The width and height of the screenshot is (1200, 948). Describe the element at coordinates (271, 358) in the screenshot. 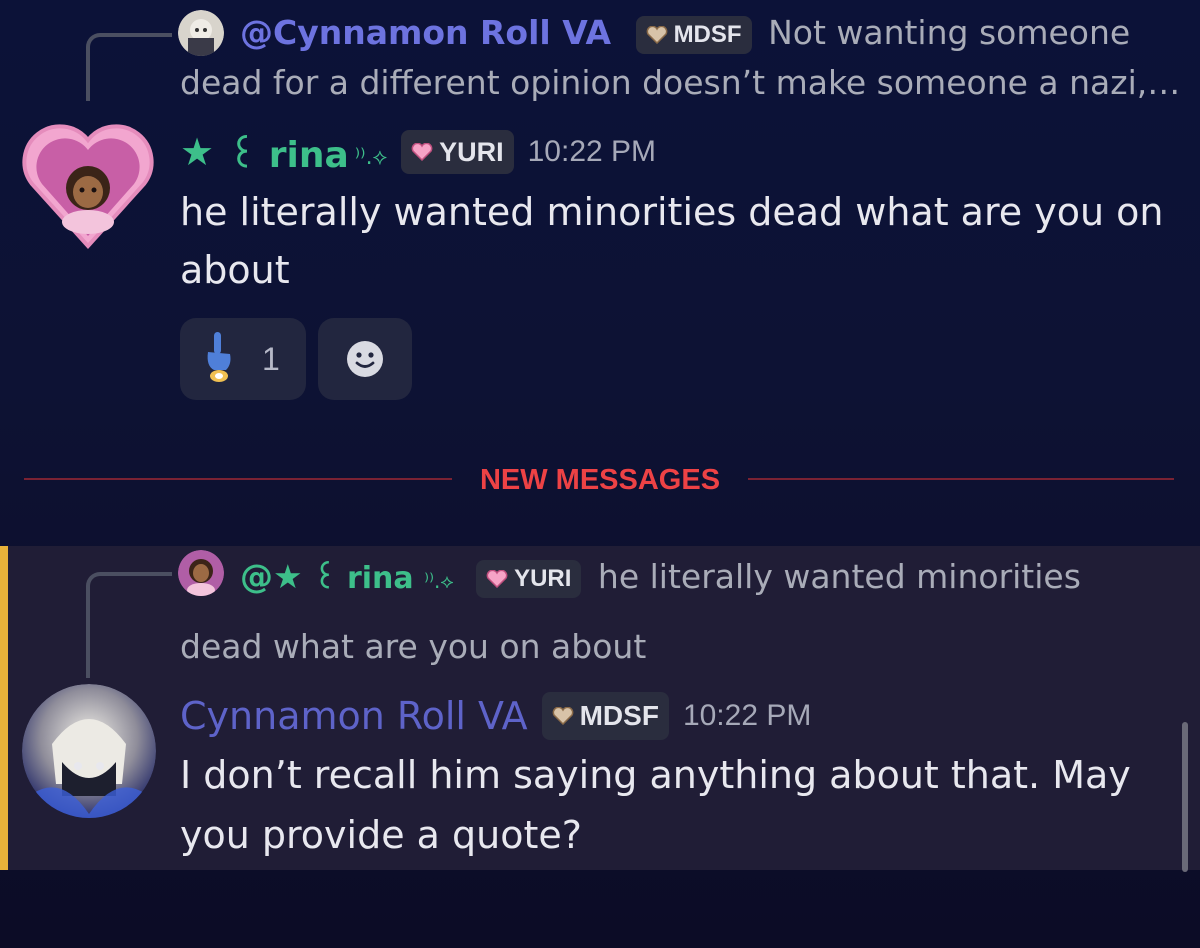

I see `reaction-count: 1` at that location.